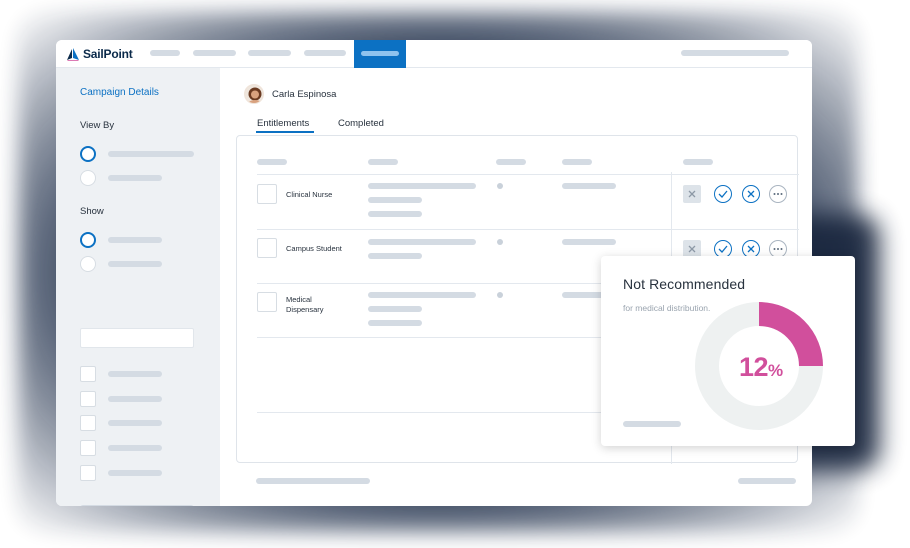  Describe the element at coordinates (775, 370) in the screenshot. I see `percentage-sign: %` at that location.